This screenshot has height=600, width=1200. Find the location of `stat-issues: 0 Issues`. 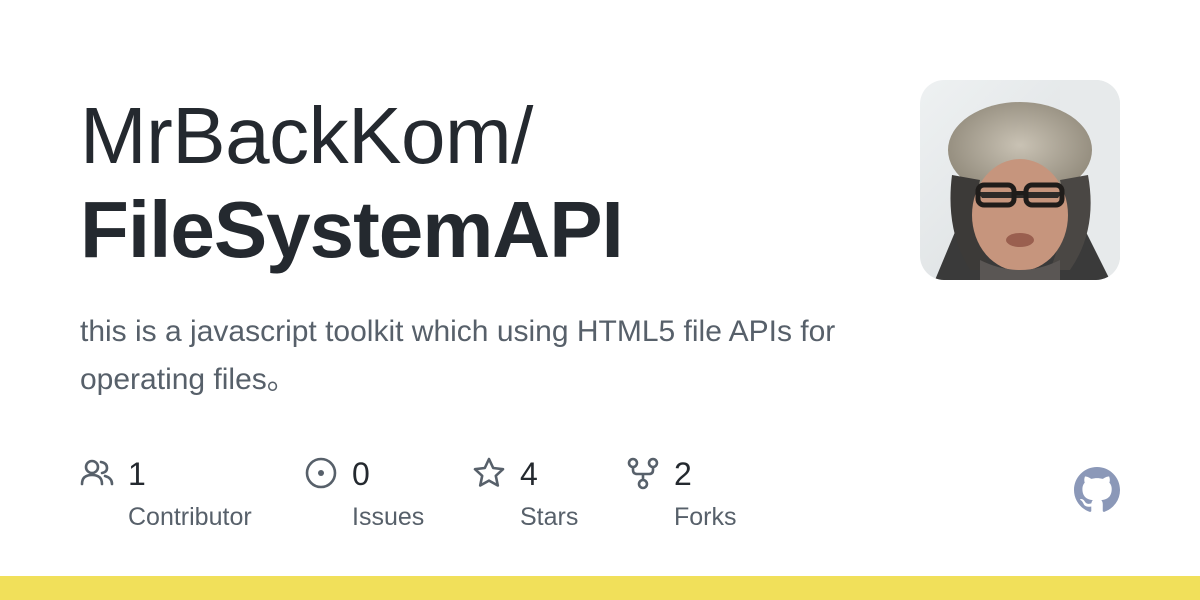

stat-issues: 0 Issues is located at coordinates (379, 497).